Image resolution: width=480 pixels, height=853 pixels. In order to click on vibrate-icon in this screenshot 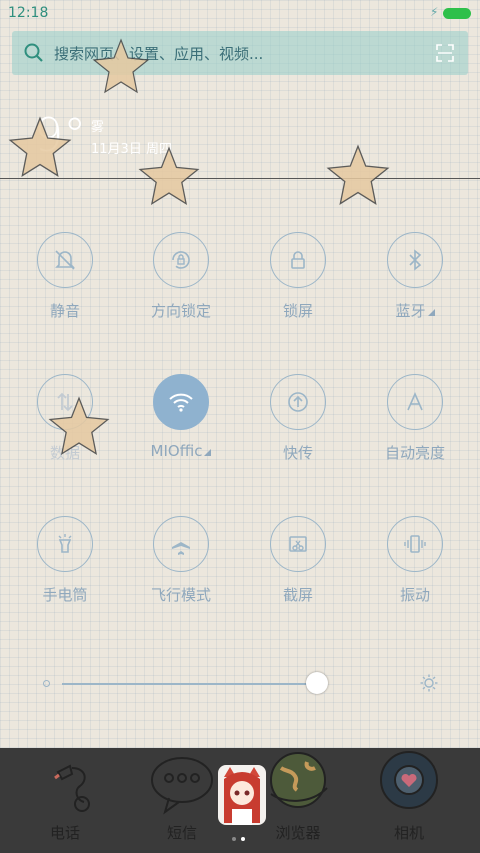, I will do `click(415, 544)`.